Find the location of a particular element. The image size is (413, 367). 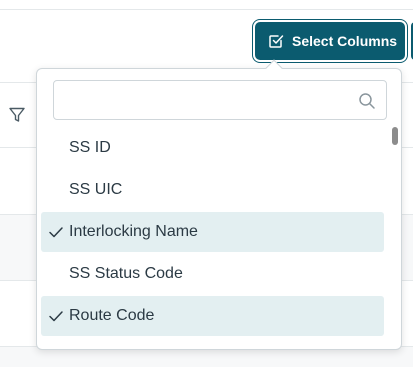

column-option-selected: Route Code is located at coordinates (212, 316).